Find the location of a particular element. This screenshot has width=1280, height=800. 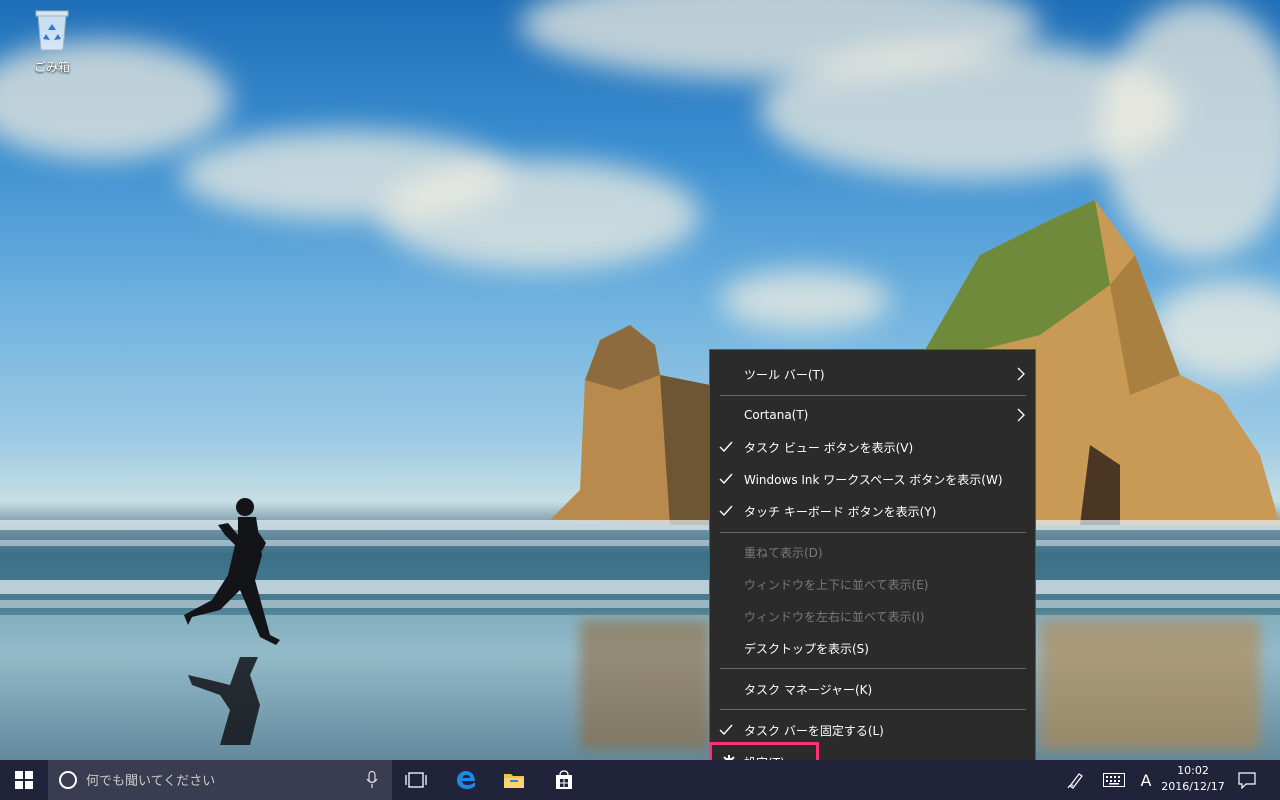

menu-item-label: ウィンドウを左右に並べて表示(I) is located at coordinates (834, 616).